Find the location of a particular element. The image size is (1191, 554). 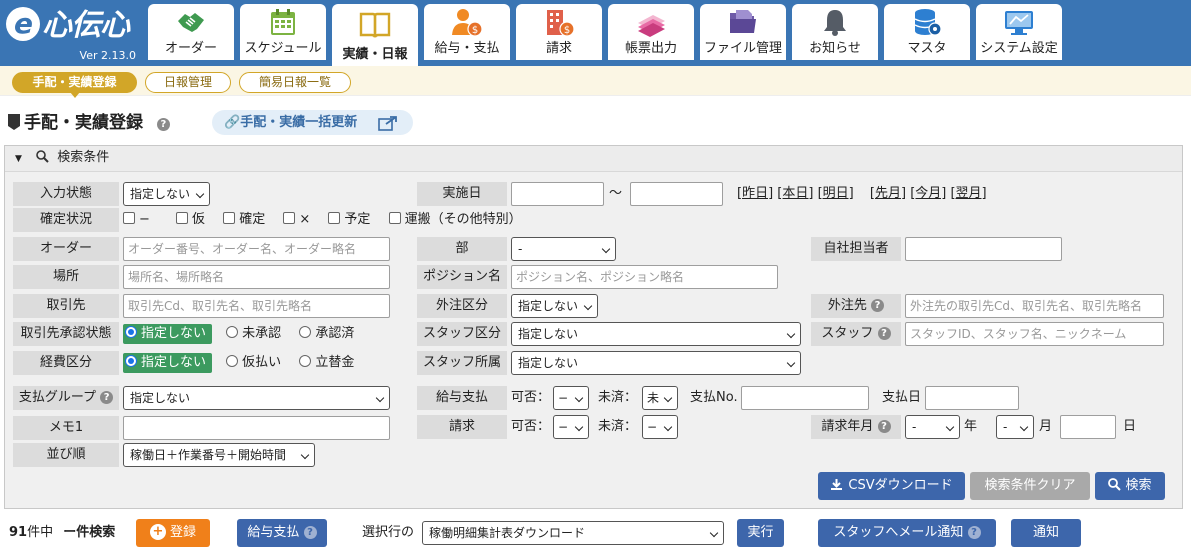

label-client-approval: 取引先承認状態 is located at coordinates (66, 334).